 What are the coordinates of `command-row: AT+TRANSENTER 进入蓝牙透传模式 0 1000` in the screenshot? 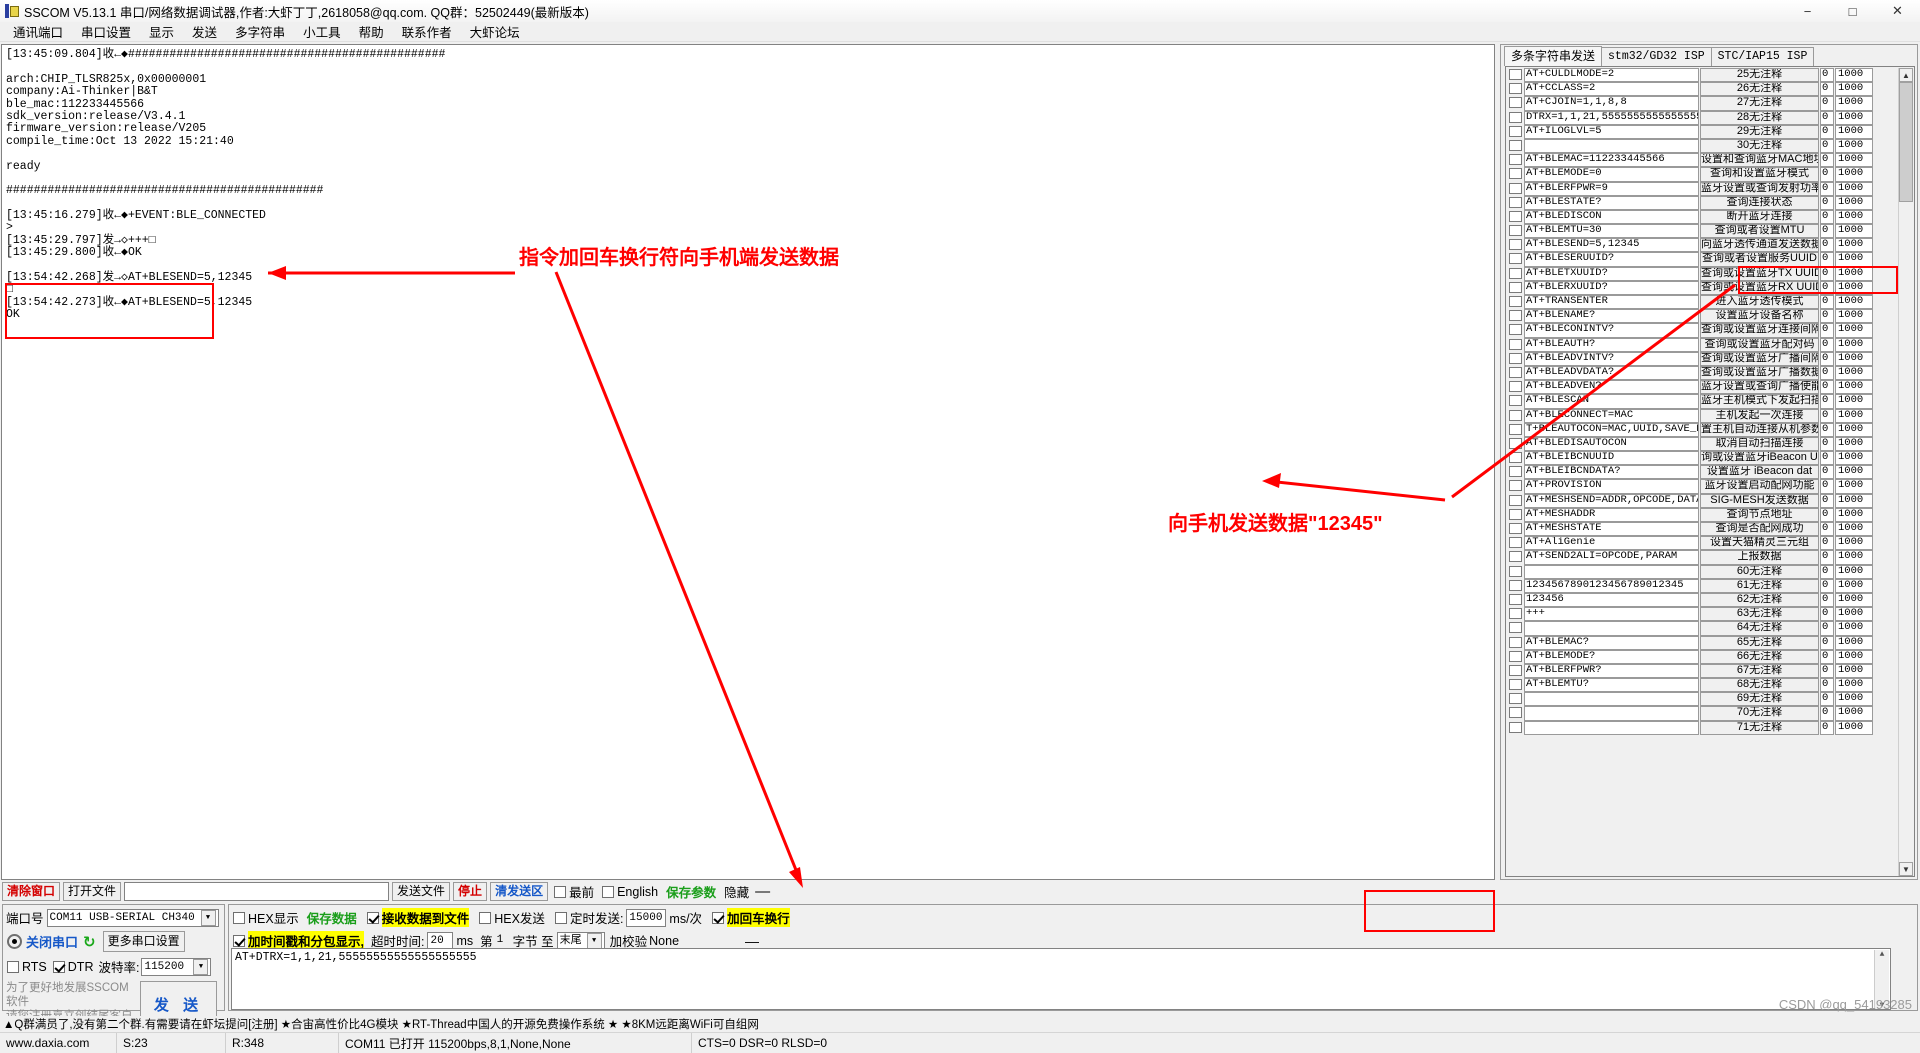 It's located at (1702, 302).